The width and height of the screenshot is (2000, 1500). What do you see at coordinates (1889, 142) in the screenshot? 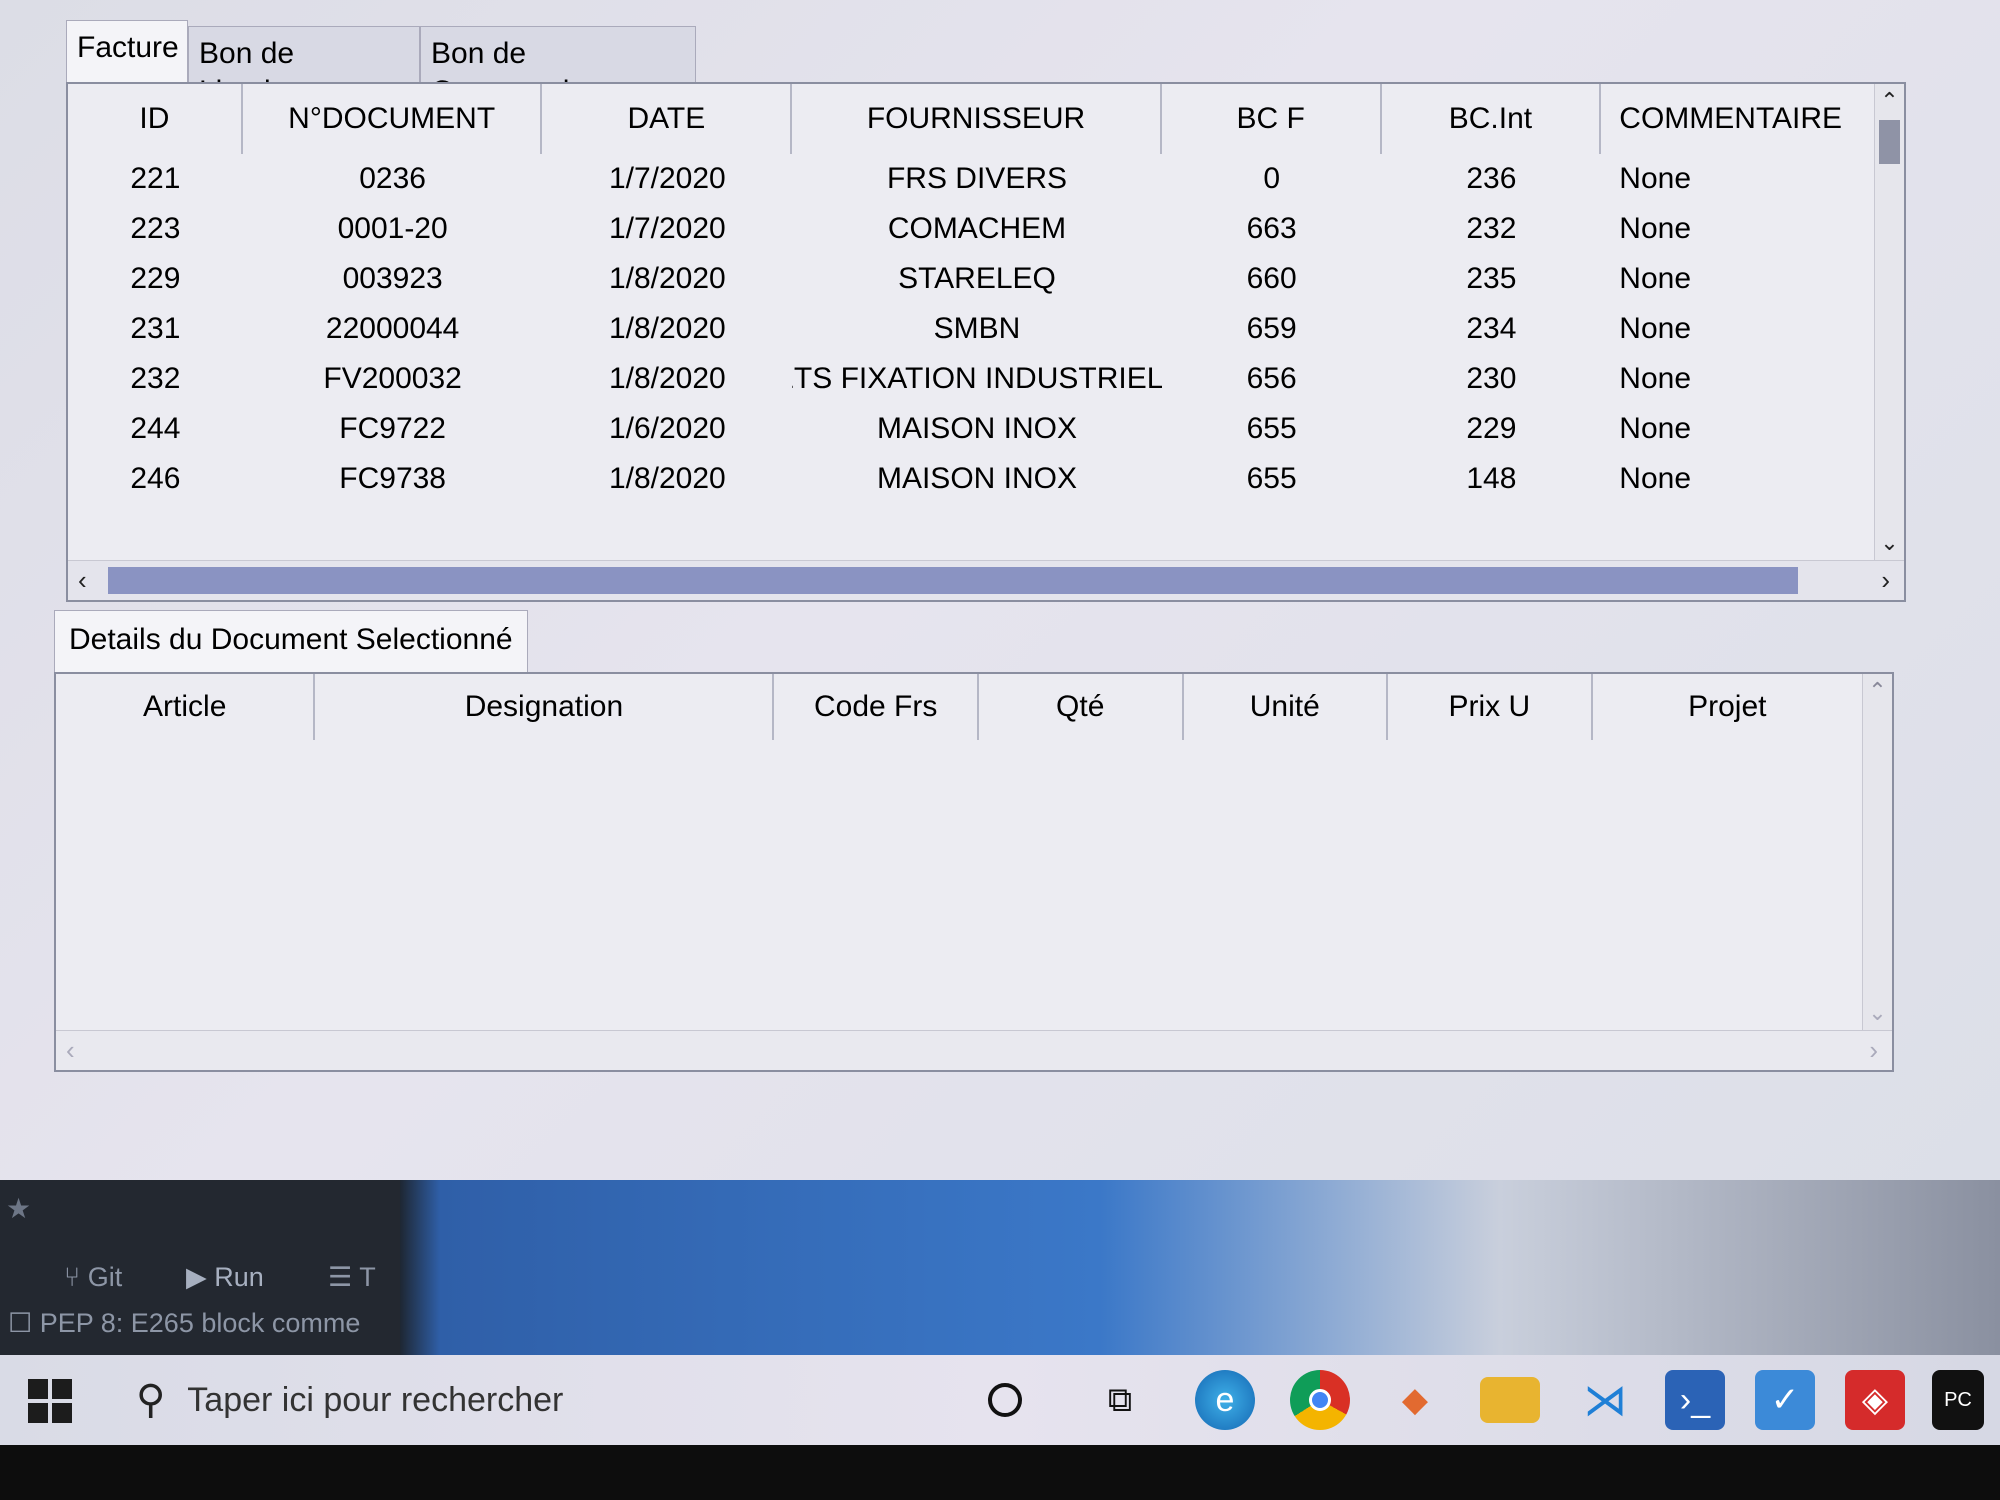
I see `vertical-scroll-thumb` at bounding box center [1889, 142].